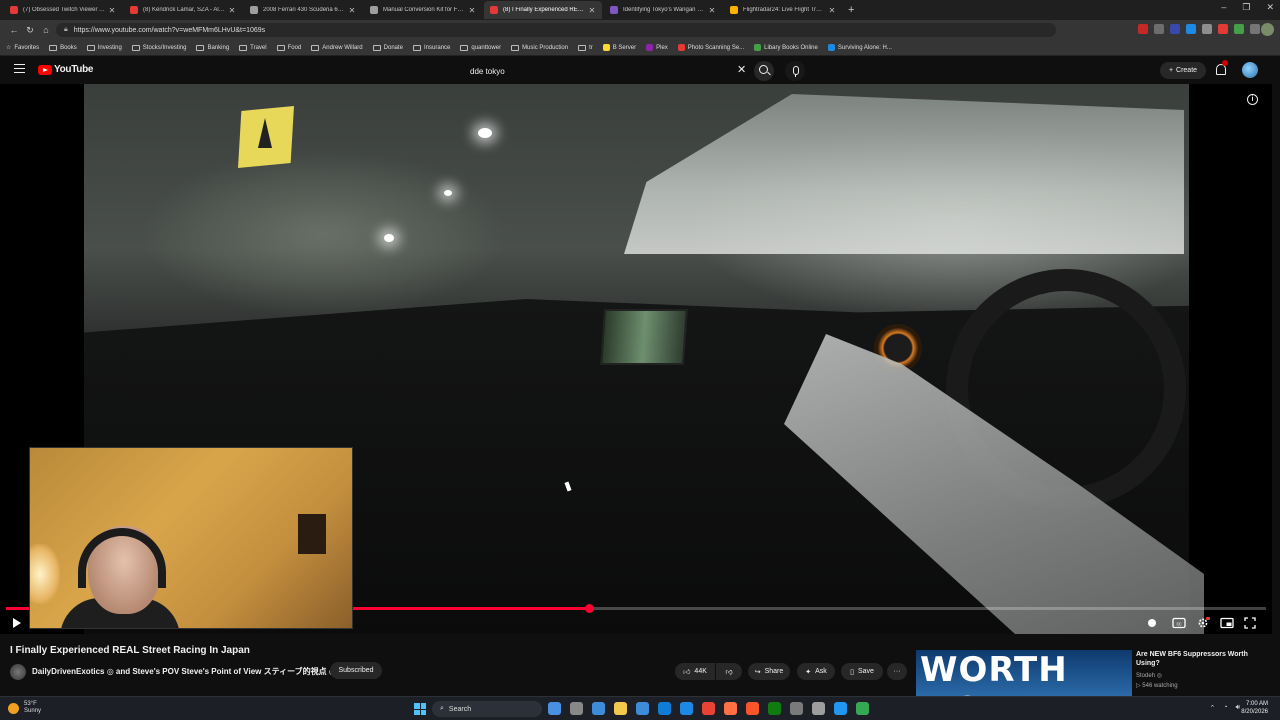 The image size is (1280, 720). I want to click on recommended-video-title: Are NEW BF6 Suppressors Worth Using?, so click(1203, 659).